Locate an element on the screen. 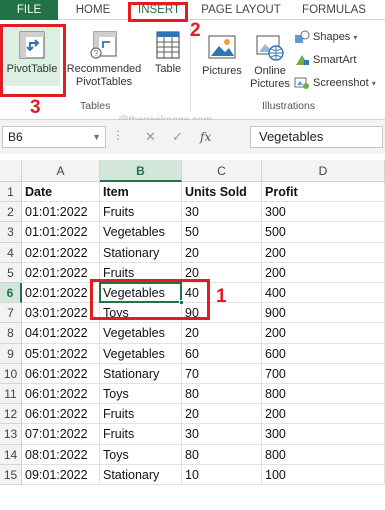  column-header-d: D is located at coordinates (323, 171).